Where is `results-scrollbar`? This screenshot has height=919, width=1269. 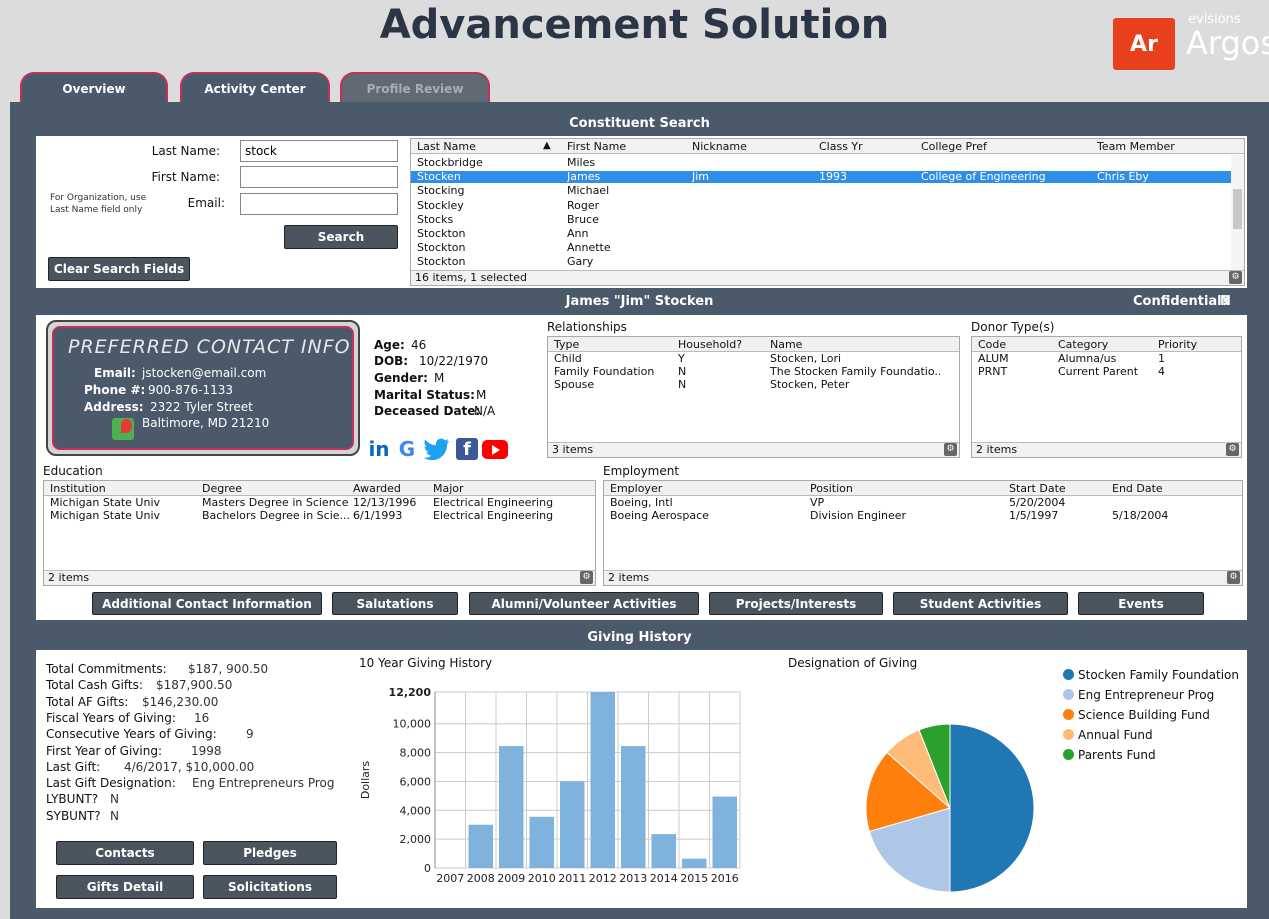 results-scrollbar is located at coordinates (1237, 213).